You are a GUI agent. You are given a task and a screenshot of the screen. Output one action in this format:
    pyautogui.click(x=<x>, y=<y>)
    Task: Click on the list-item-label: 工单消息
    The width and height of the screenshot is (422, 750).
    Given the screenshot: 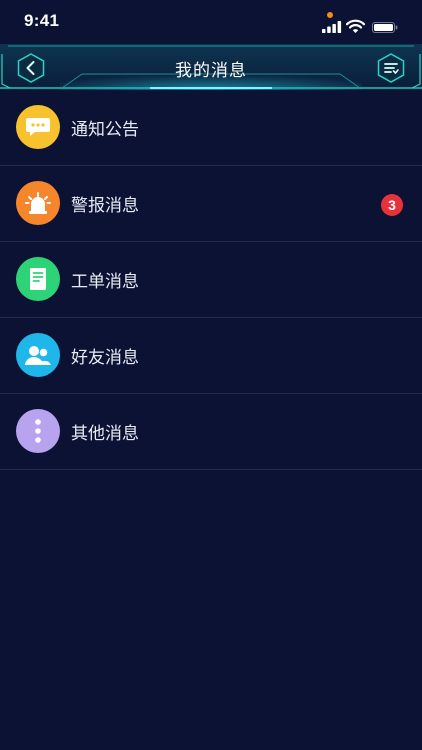 What is the action you would take?
    pyautogui.click(x=105, y=282)
    